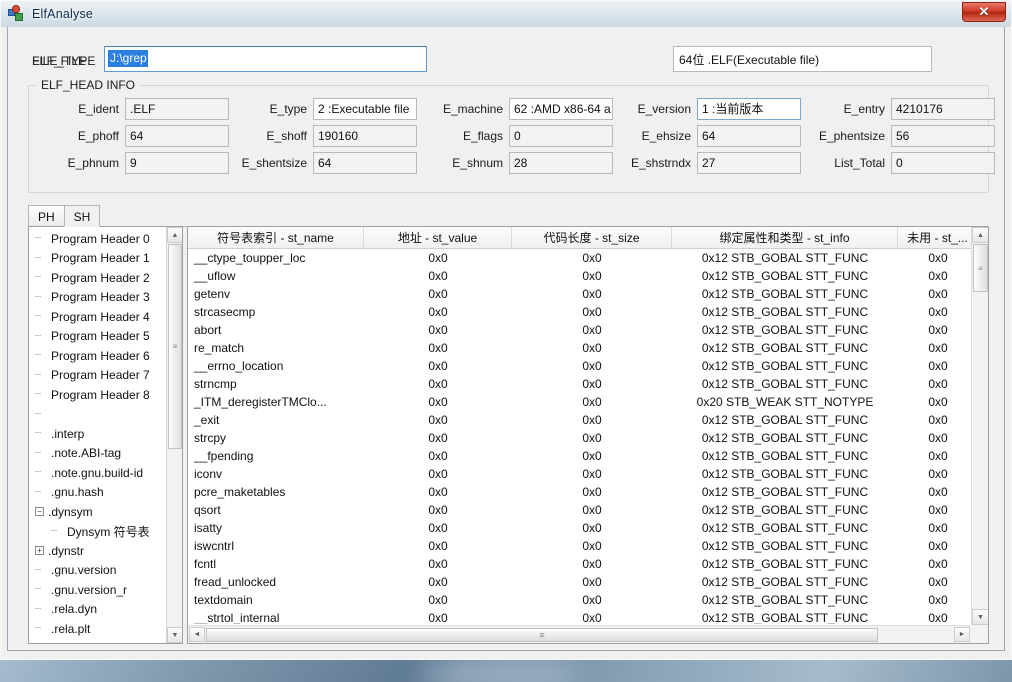 This screenshot has width=1012, height=682. I want to click on grid-horizontal-scrollbar: ◄ ≡ ►, so click(579, 634).